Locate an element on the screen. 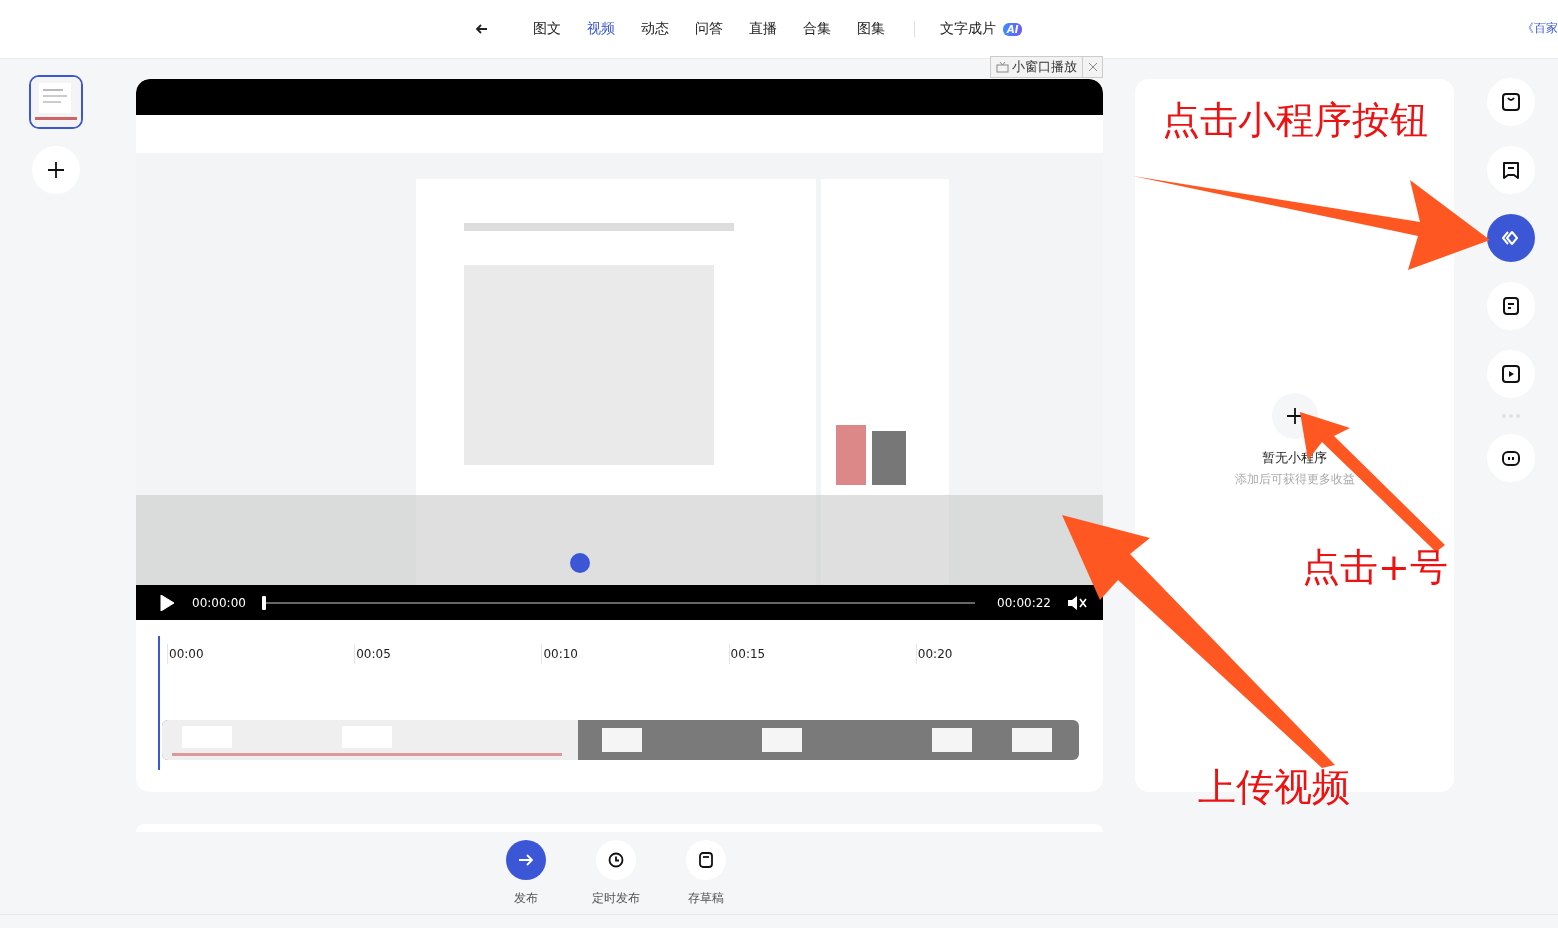 The height and width of the screenshot is (928, 1558). nav-tab: 文字成片 is located at coordinates (968, 29).